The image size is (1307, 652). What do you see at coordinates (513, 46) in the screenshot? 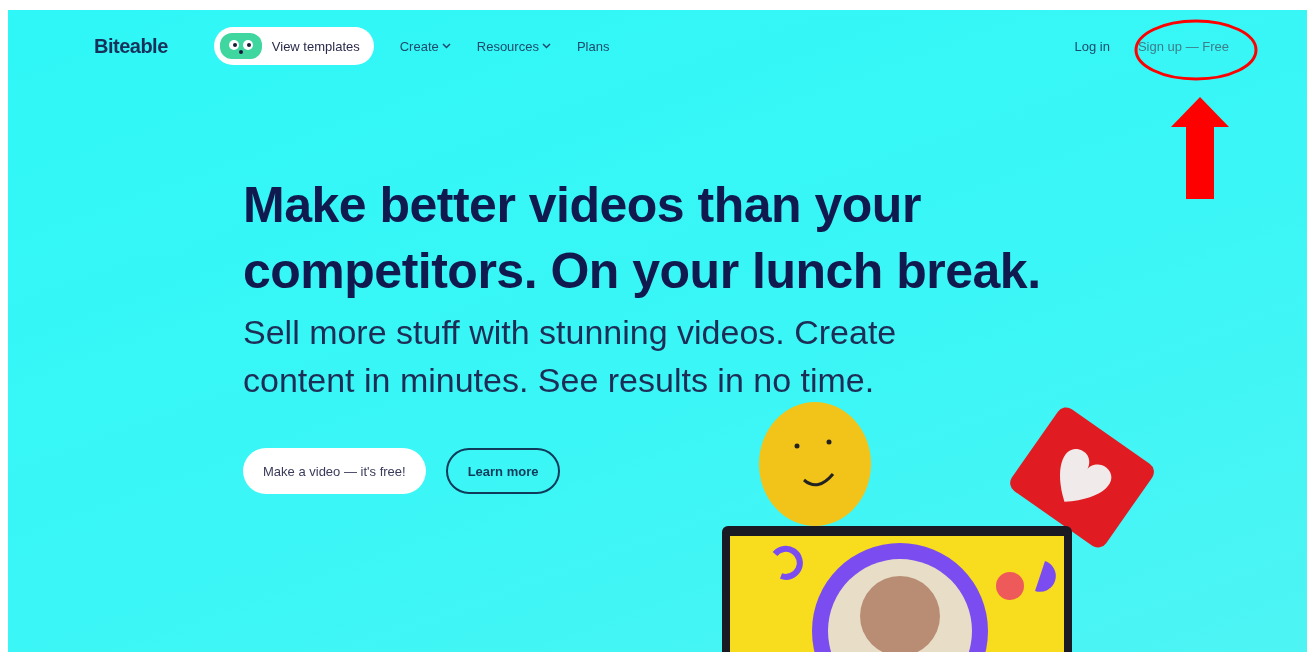
I see `menu-dropdown: Resources` at bounding box center [513, 46].